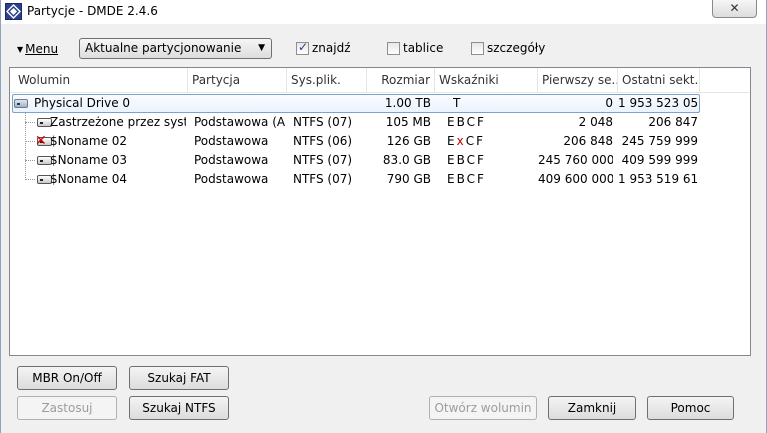 This screenshot has height=433, width=767. I want to click on deleted-x-icon: ✕, so click(41, 141).